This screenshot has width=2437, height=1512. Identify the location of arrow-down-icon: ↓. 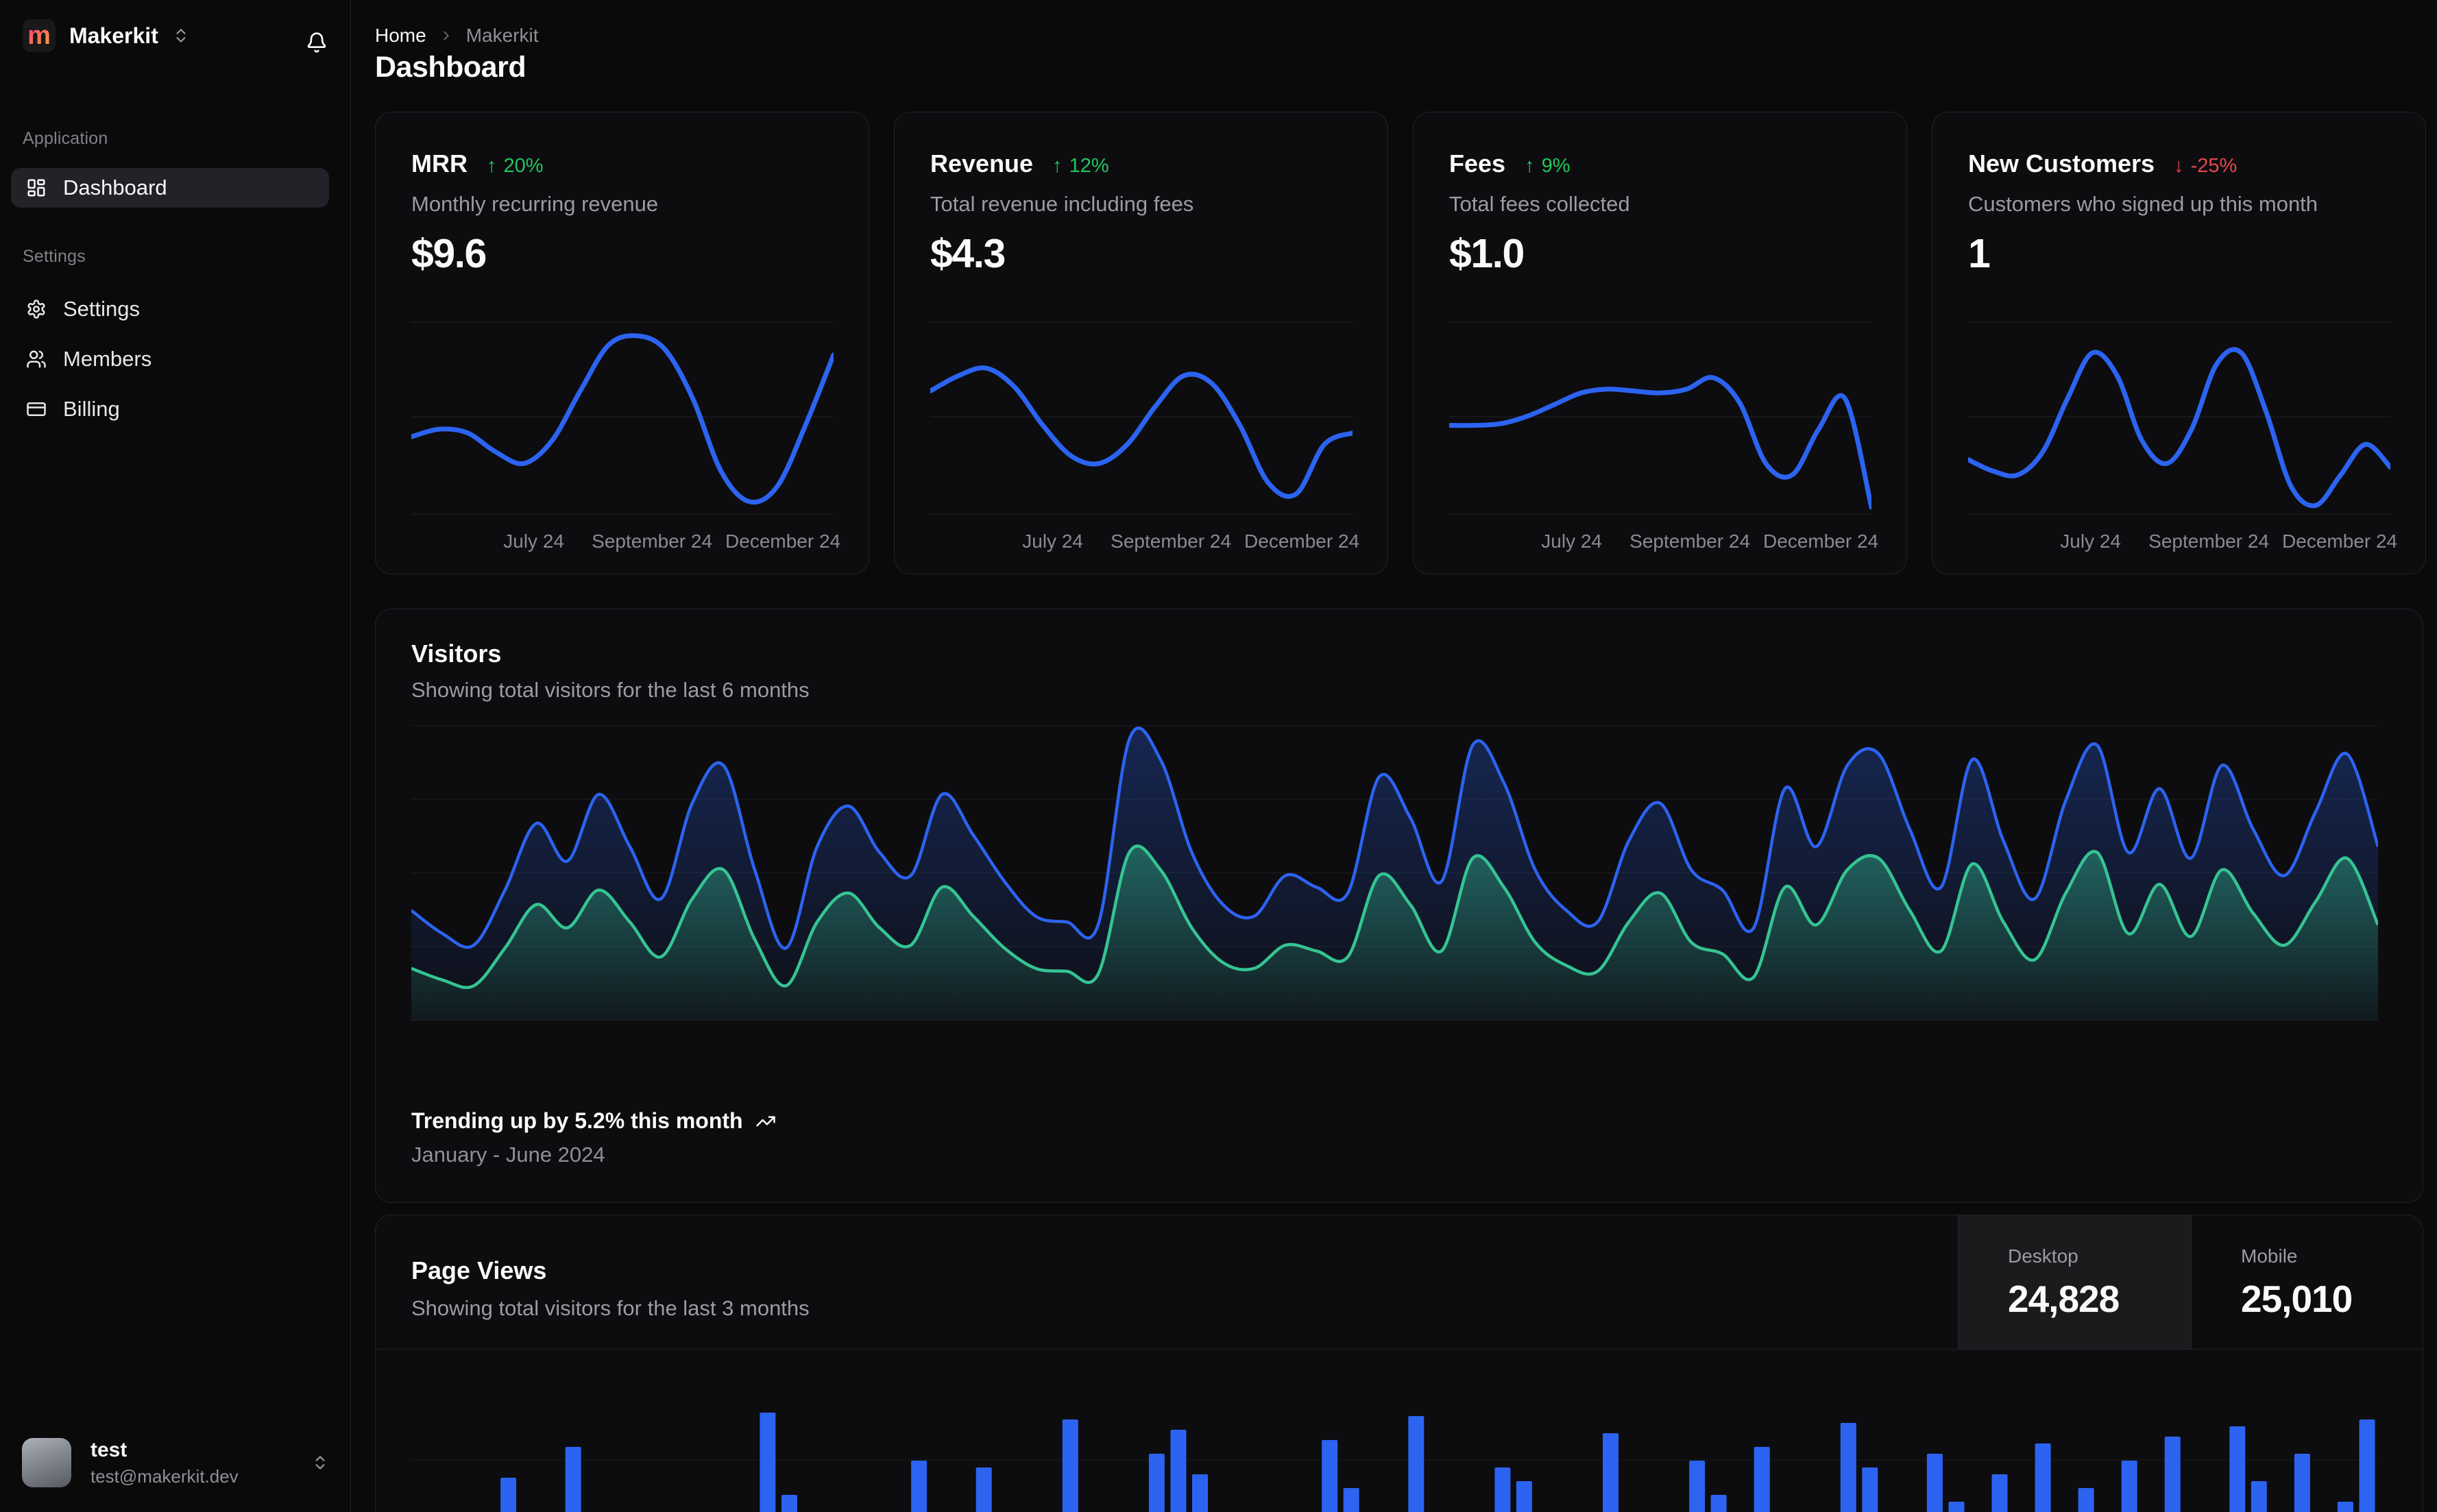
(2179, 166).